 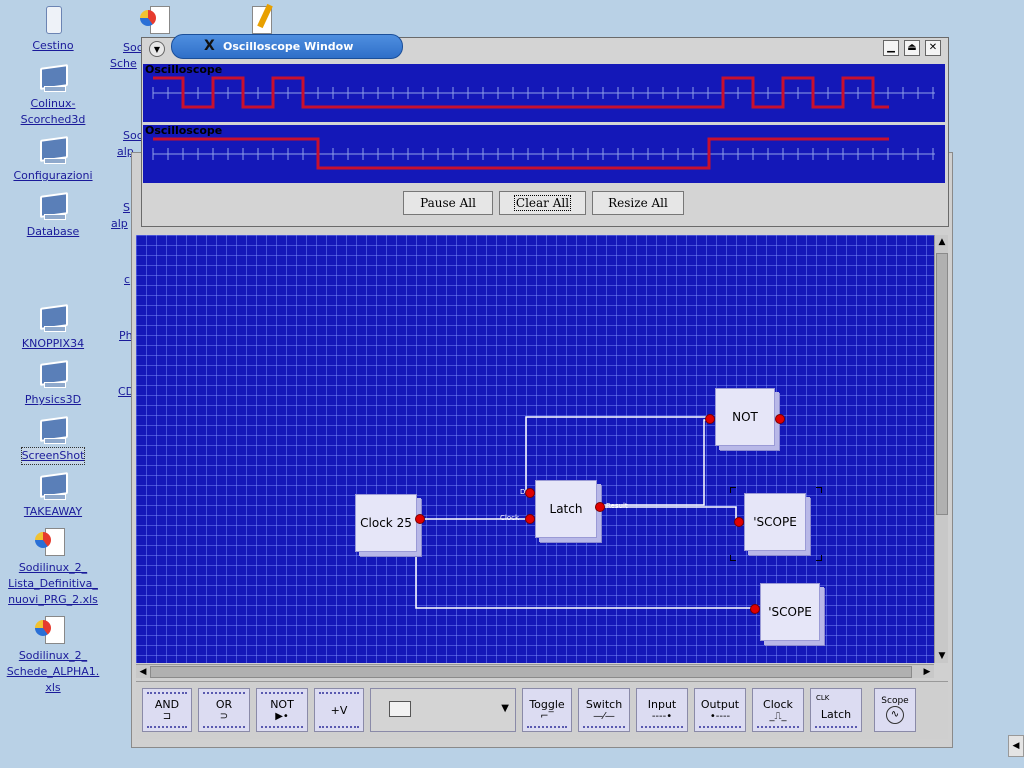 What do you see at coordinates (942, 242) in the screenshot?
I see `scroll-up-icon: ▲` at bounding box center [942, 242].